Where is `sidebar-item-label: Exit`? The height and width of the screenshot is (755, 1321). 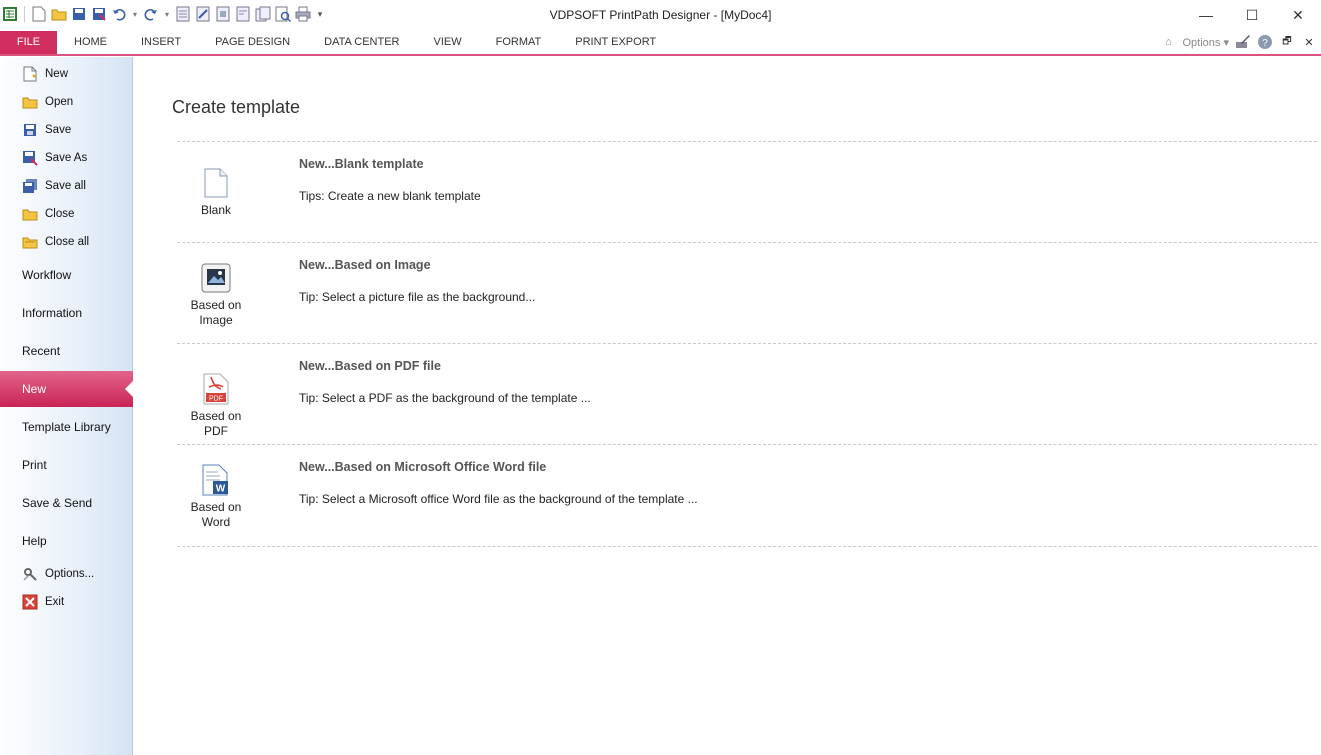
sidebar-item-label: Exit is located at coordinates (55, 602).